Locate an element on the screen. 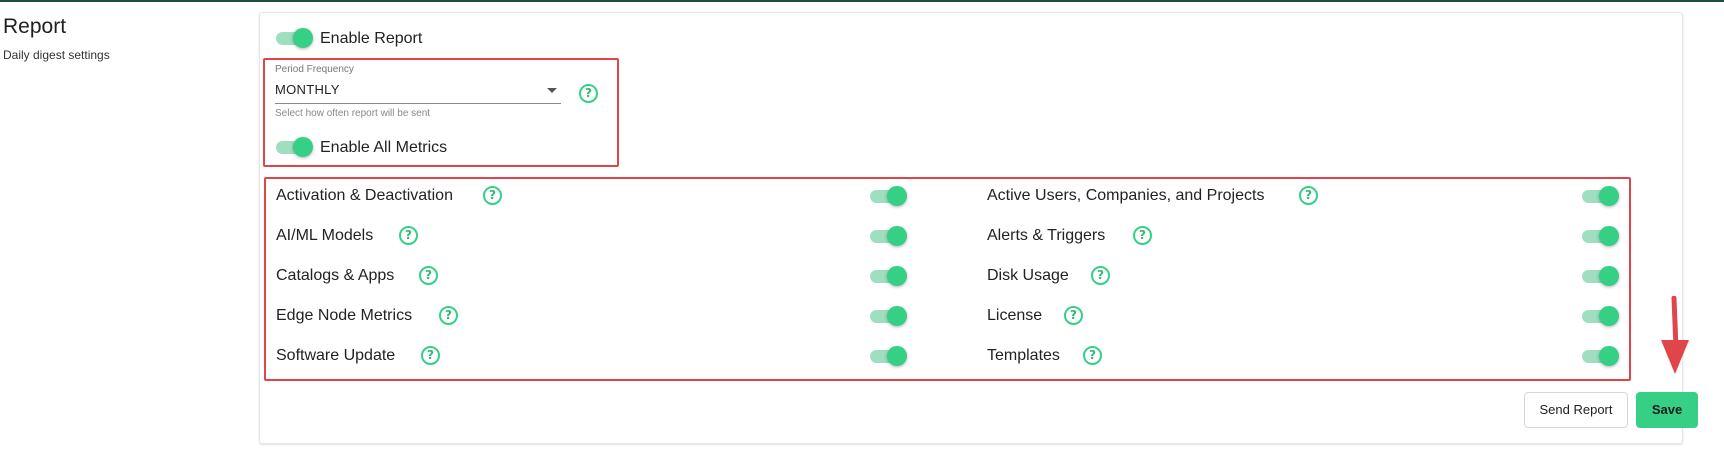 This screenshot has height=451, width=1724. arrow-down-annotation is located at coordinates (1675, 335).